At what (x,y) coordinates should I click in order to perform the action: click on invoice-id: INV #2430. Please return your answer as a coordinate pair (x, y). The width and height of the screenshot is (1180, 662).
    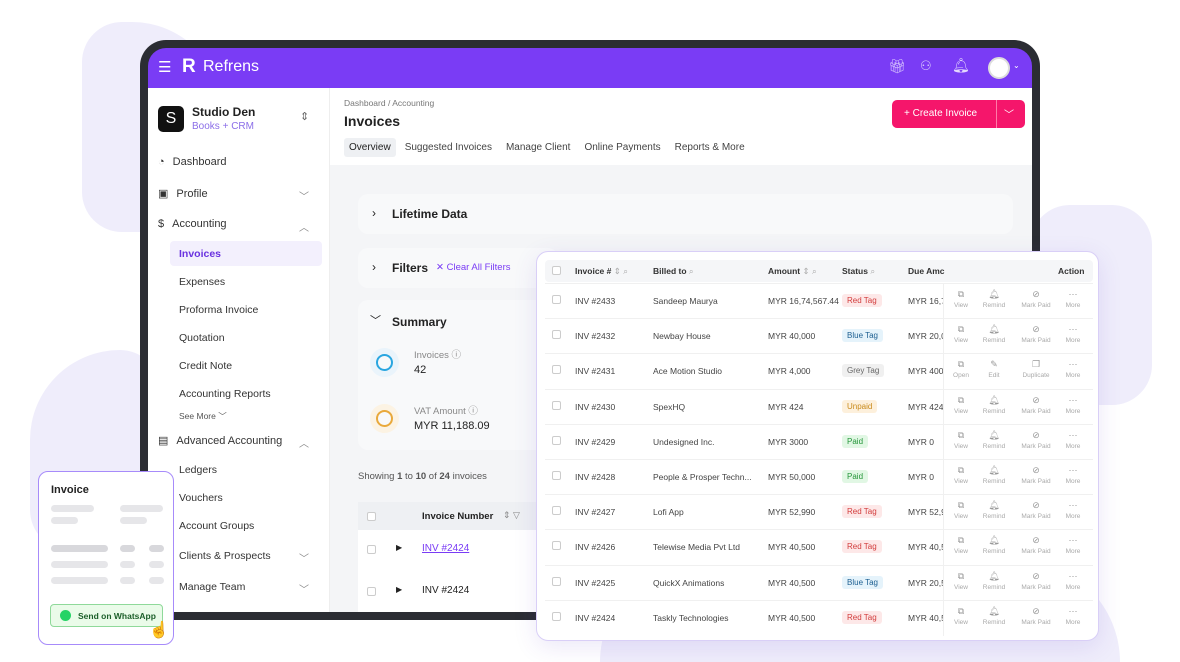
    Looking at the image, I should click on (595, 407).